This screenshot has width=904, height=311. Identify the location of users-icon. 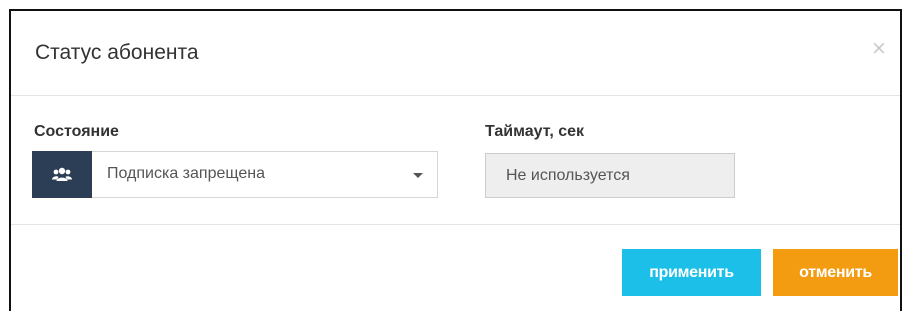
(62, 174).